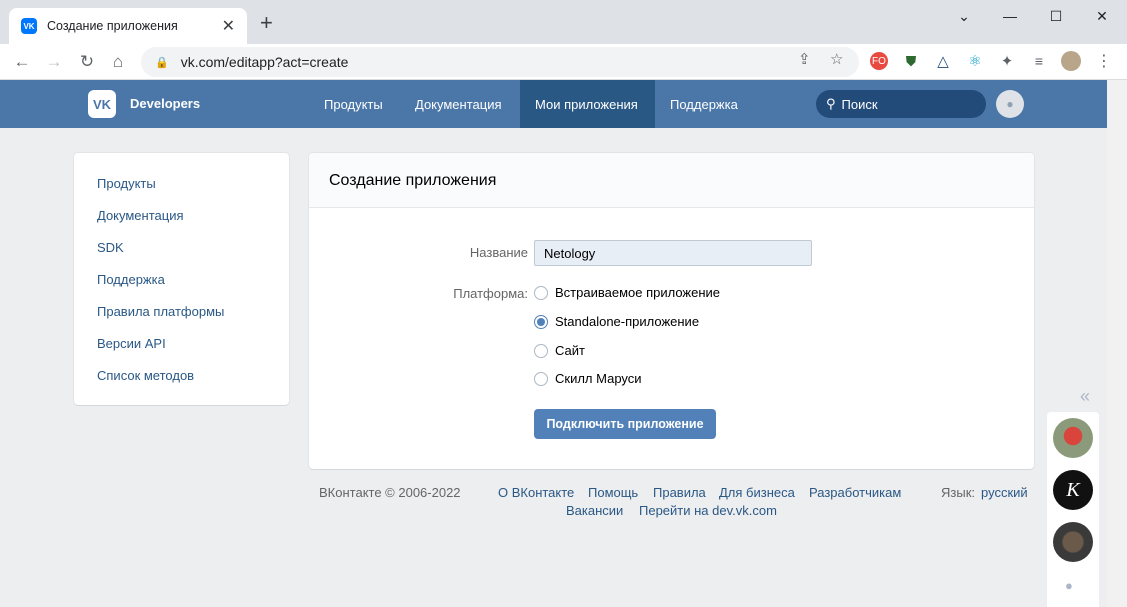  I want to click on footer-link-rules: Правила, so click(679, 492).